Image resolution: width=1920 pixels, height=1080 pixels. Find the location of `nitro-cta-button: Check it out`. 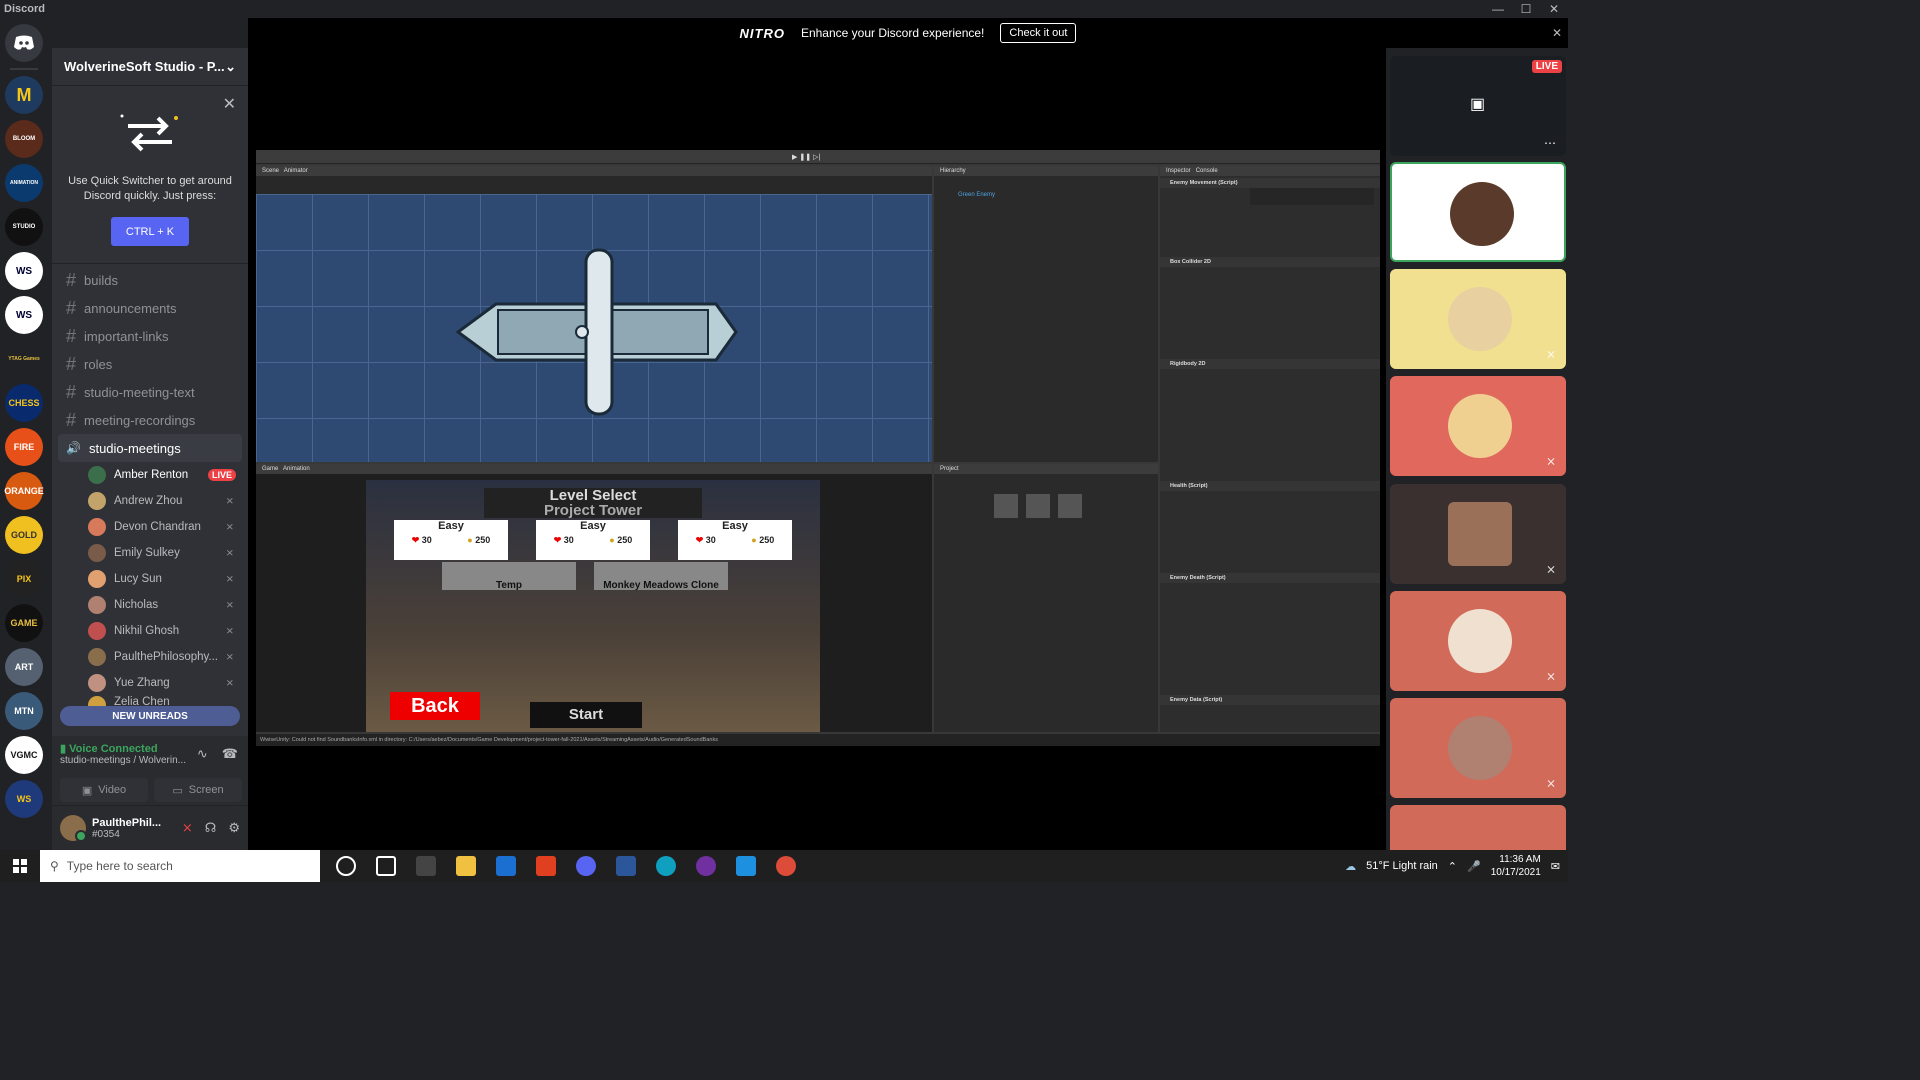

nitro-cta-button: Check it out is located at coordinates (1038, 33).